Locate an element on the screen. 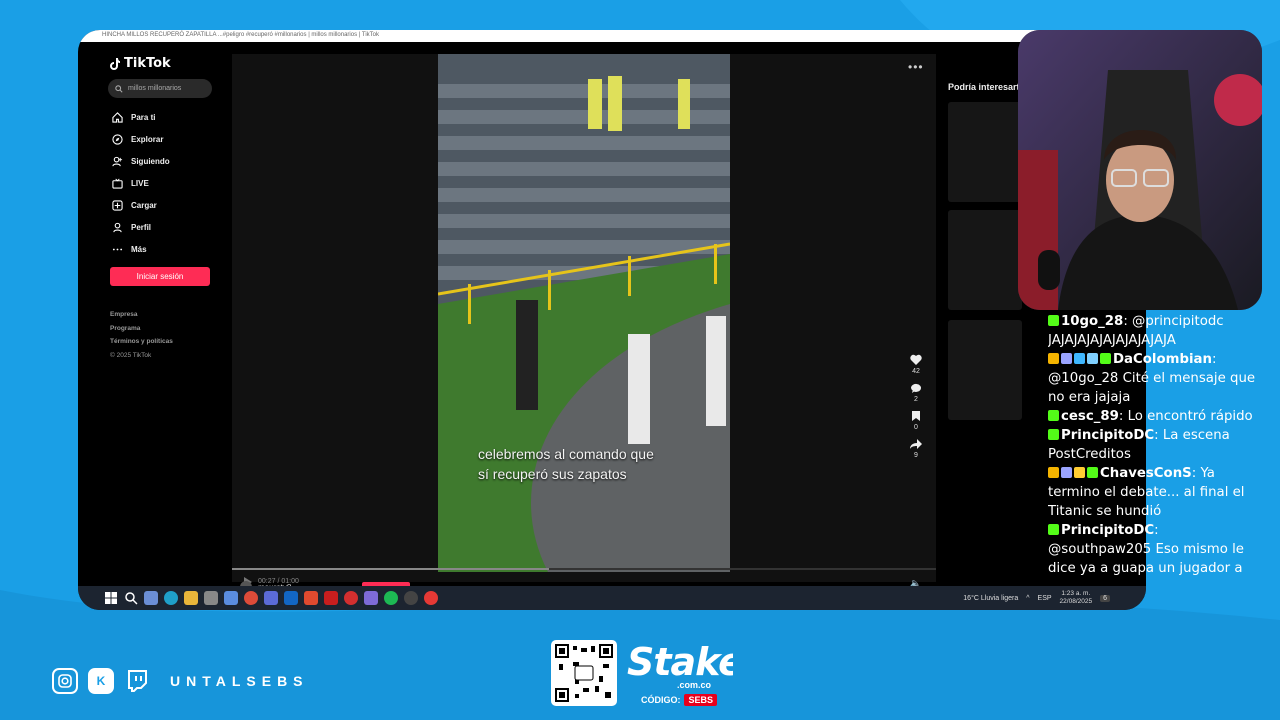 This screenshot has height=720, width=1280. streamer-webcam-image is located at coordinates (1140, 170).